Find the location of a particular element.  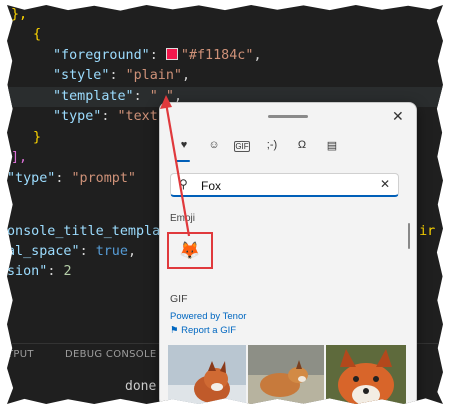

color-swatch is located at coordinates (171, 54).